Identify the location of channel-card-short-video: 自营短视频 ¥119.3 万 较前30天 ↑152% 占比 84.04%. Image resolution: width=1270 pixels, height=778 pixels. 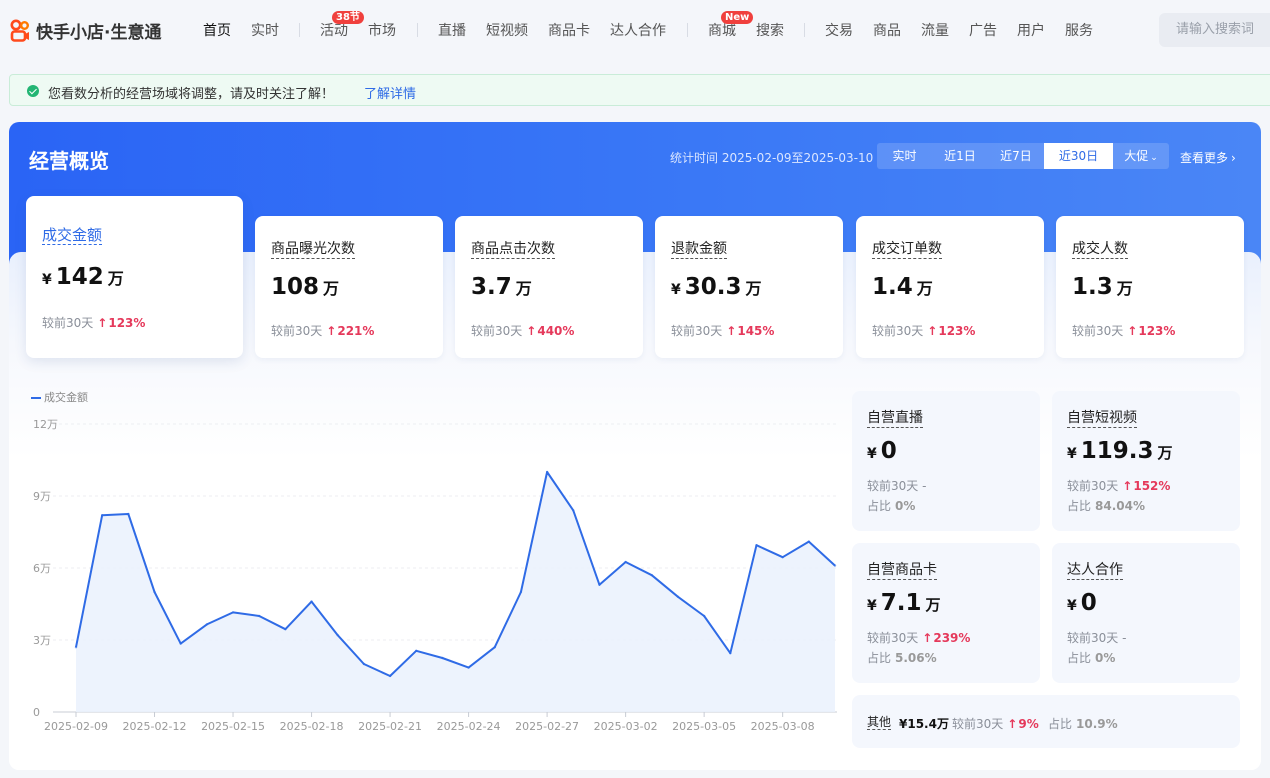
(1146, 461).